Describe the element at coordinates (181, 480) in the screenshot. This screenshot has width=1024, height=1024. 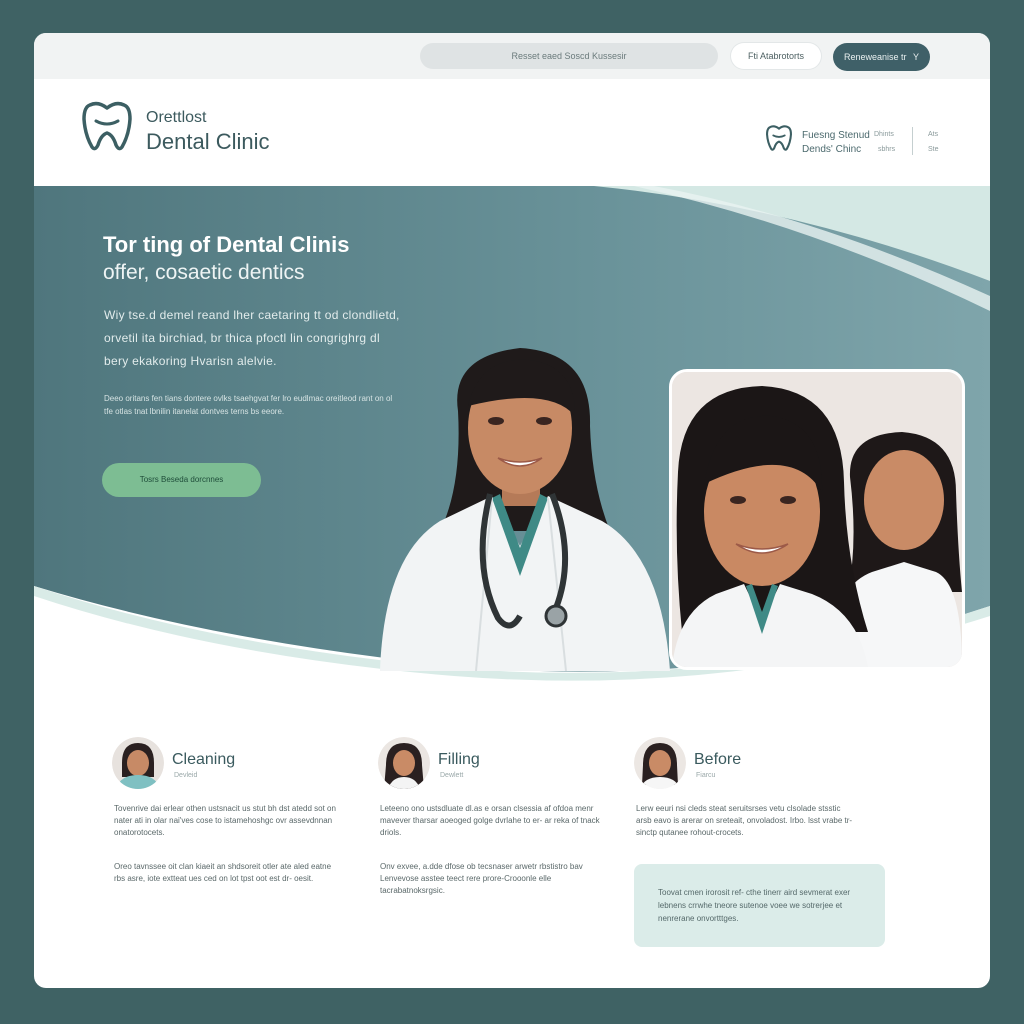
I see `hero-cta-button: Tosrs Beseda dorcnnes` at that location.